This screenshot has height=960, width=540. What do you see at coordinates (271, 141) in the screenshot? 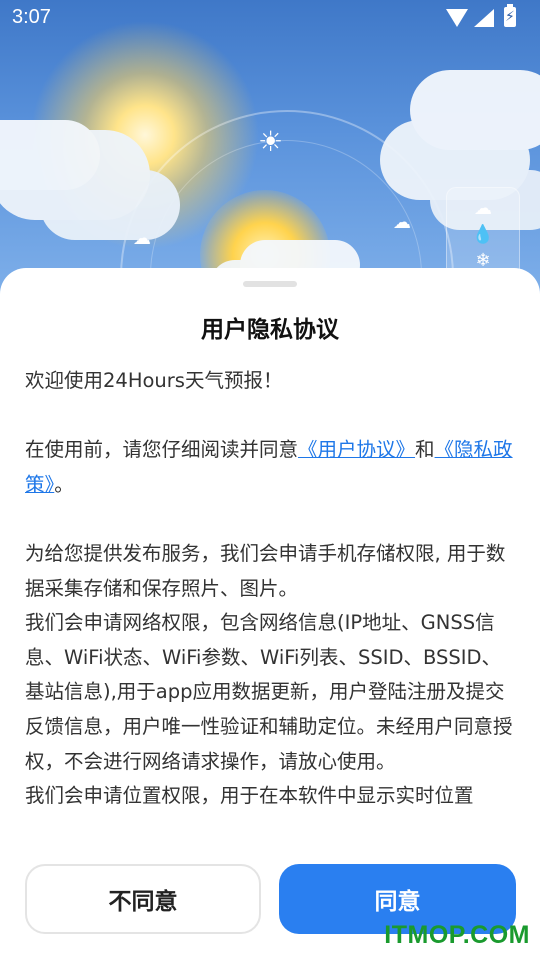
I see `sun-icon: ☀` at bounding box center [271, 141].